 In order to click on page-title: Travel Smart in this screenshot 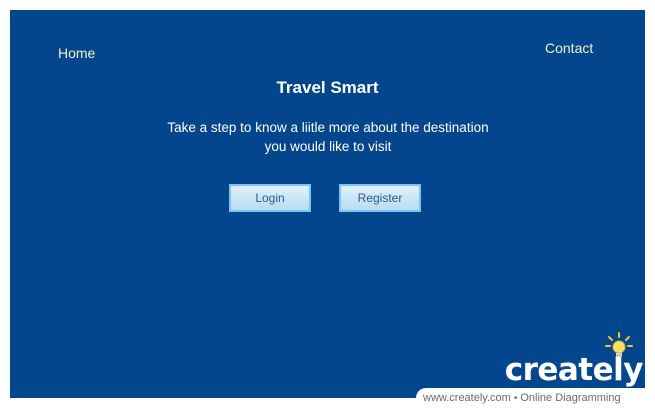, I will do `click(327, 87)`.